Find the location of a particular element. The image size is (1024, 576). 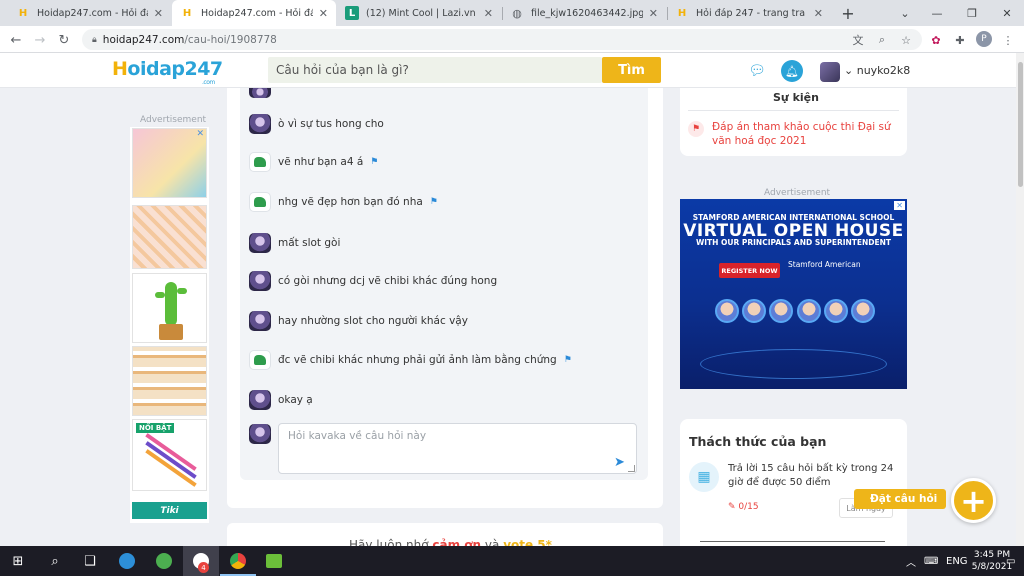

back-icon: ← is located at coordinates (16, 40).